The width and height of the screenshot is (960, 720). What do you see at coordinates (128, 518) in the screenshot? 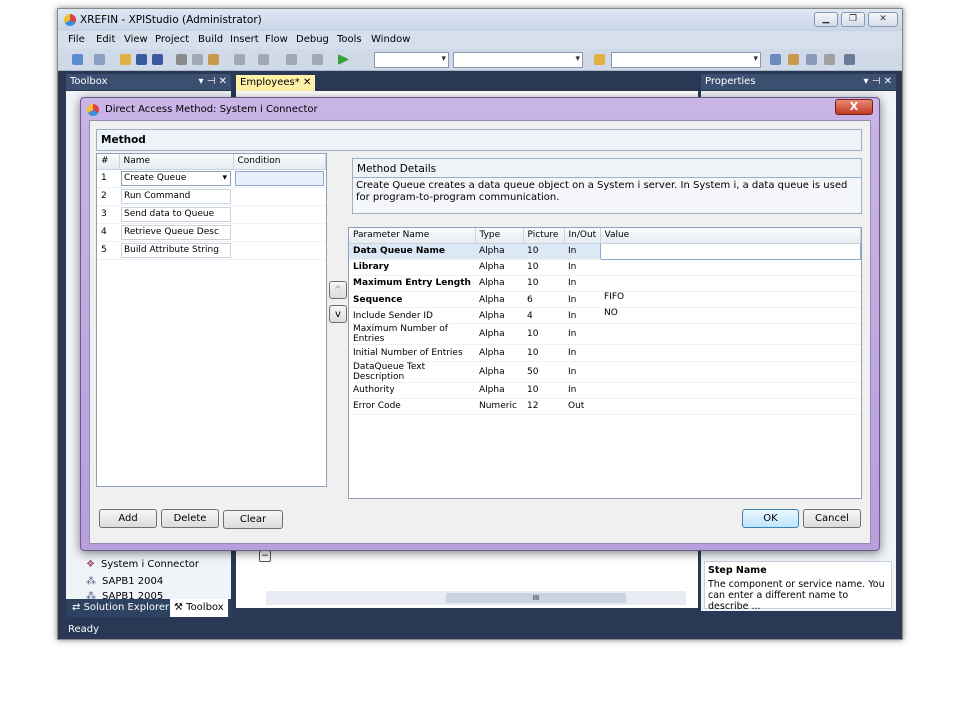
I see `add-button: Add` at bounding box center [128, 518].